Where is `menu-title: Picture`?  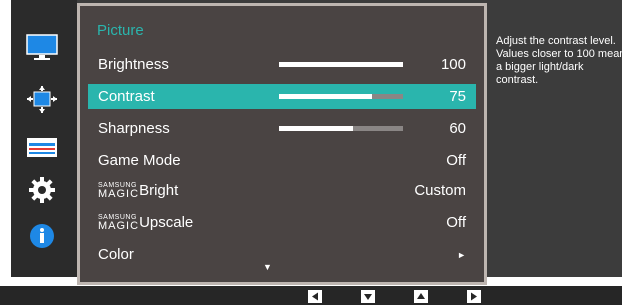 menu-title: Picture is located at coordinates (120, 30).